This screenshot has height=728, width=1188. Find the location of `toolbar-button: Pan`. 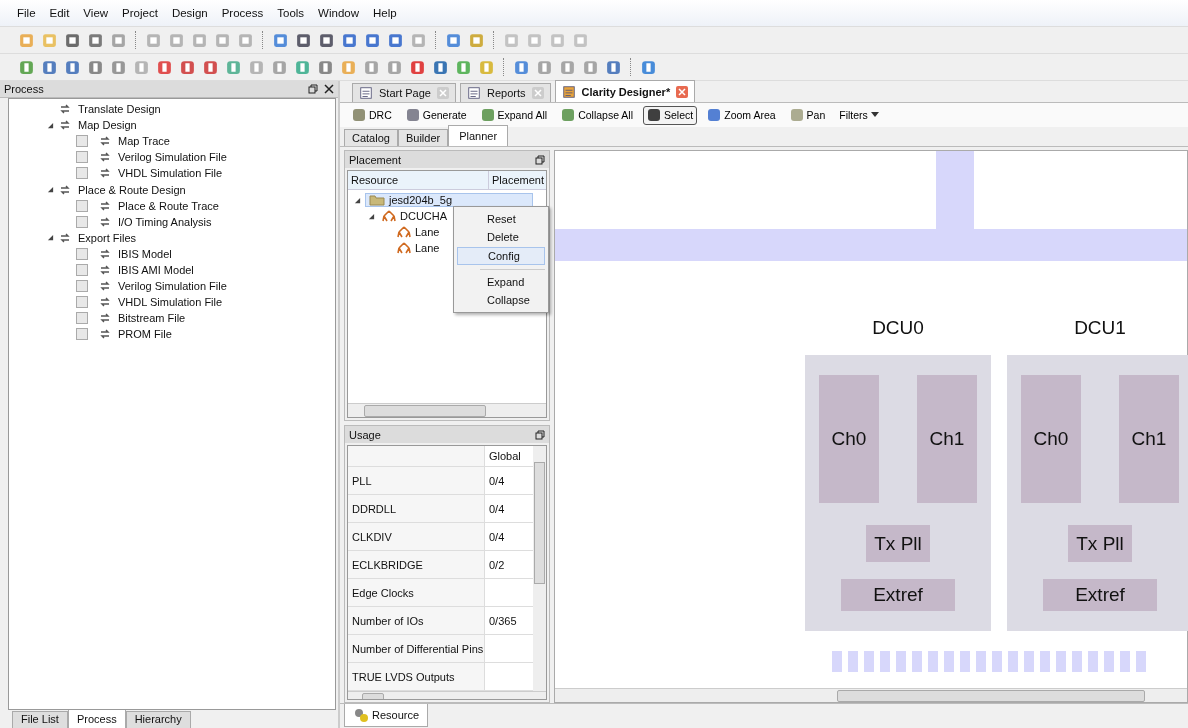

toolbar-button: Pan is located at coordinates (807, 115).